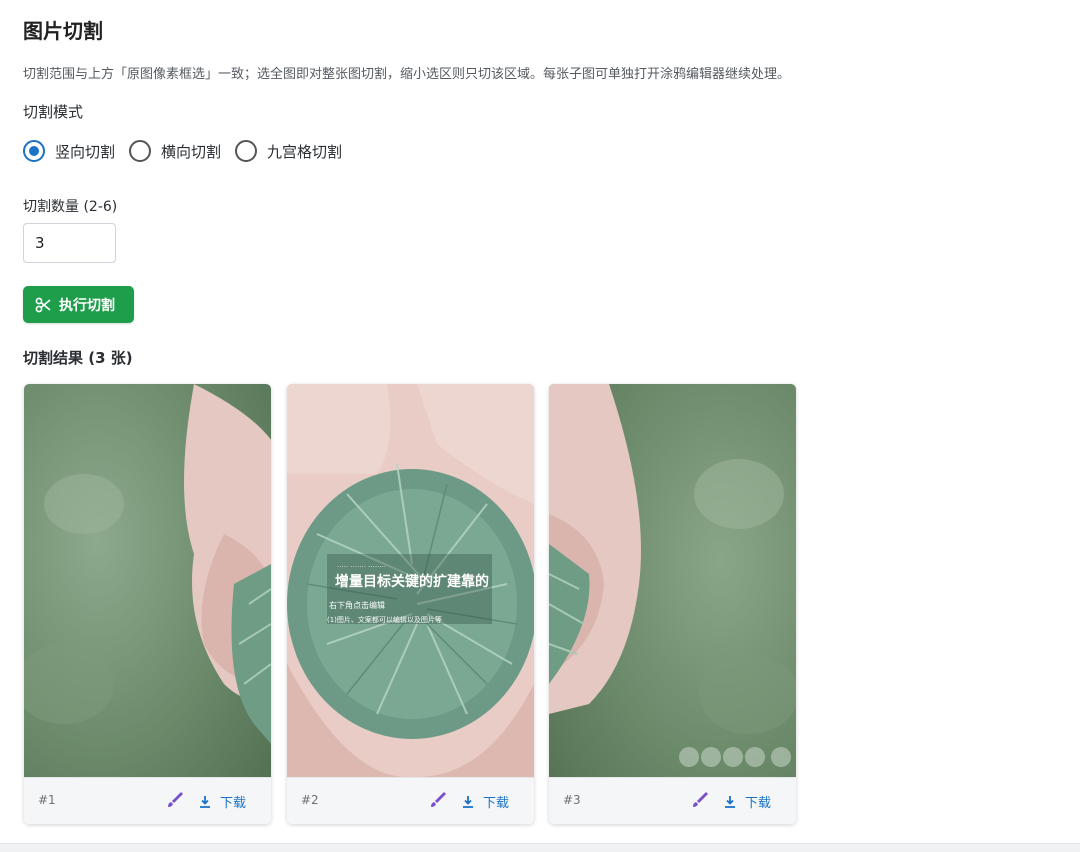 The height and width of the screenshot is (852, 1080). What do you see at coordinates (87, 305) in the screenshot?
I see `execute-split-label: 执行切割` at bounding box center [87, 305].